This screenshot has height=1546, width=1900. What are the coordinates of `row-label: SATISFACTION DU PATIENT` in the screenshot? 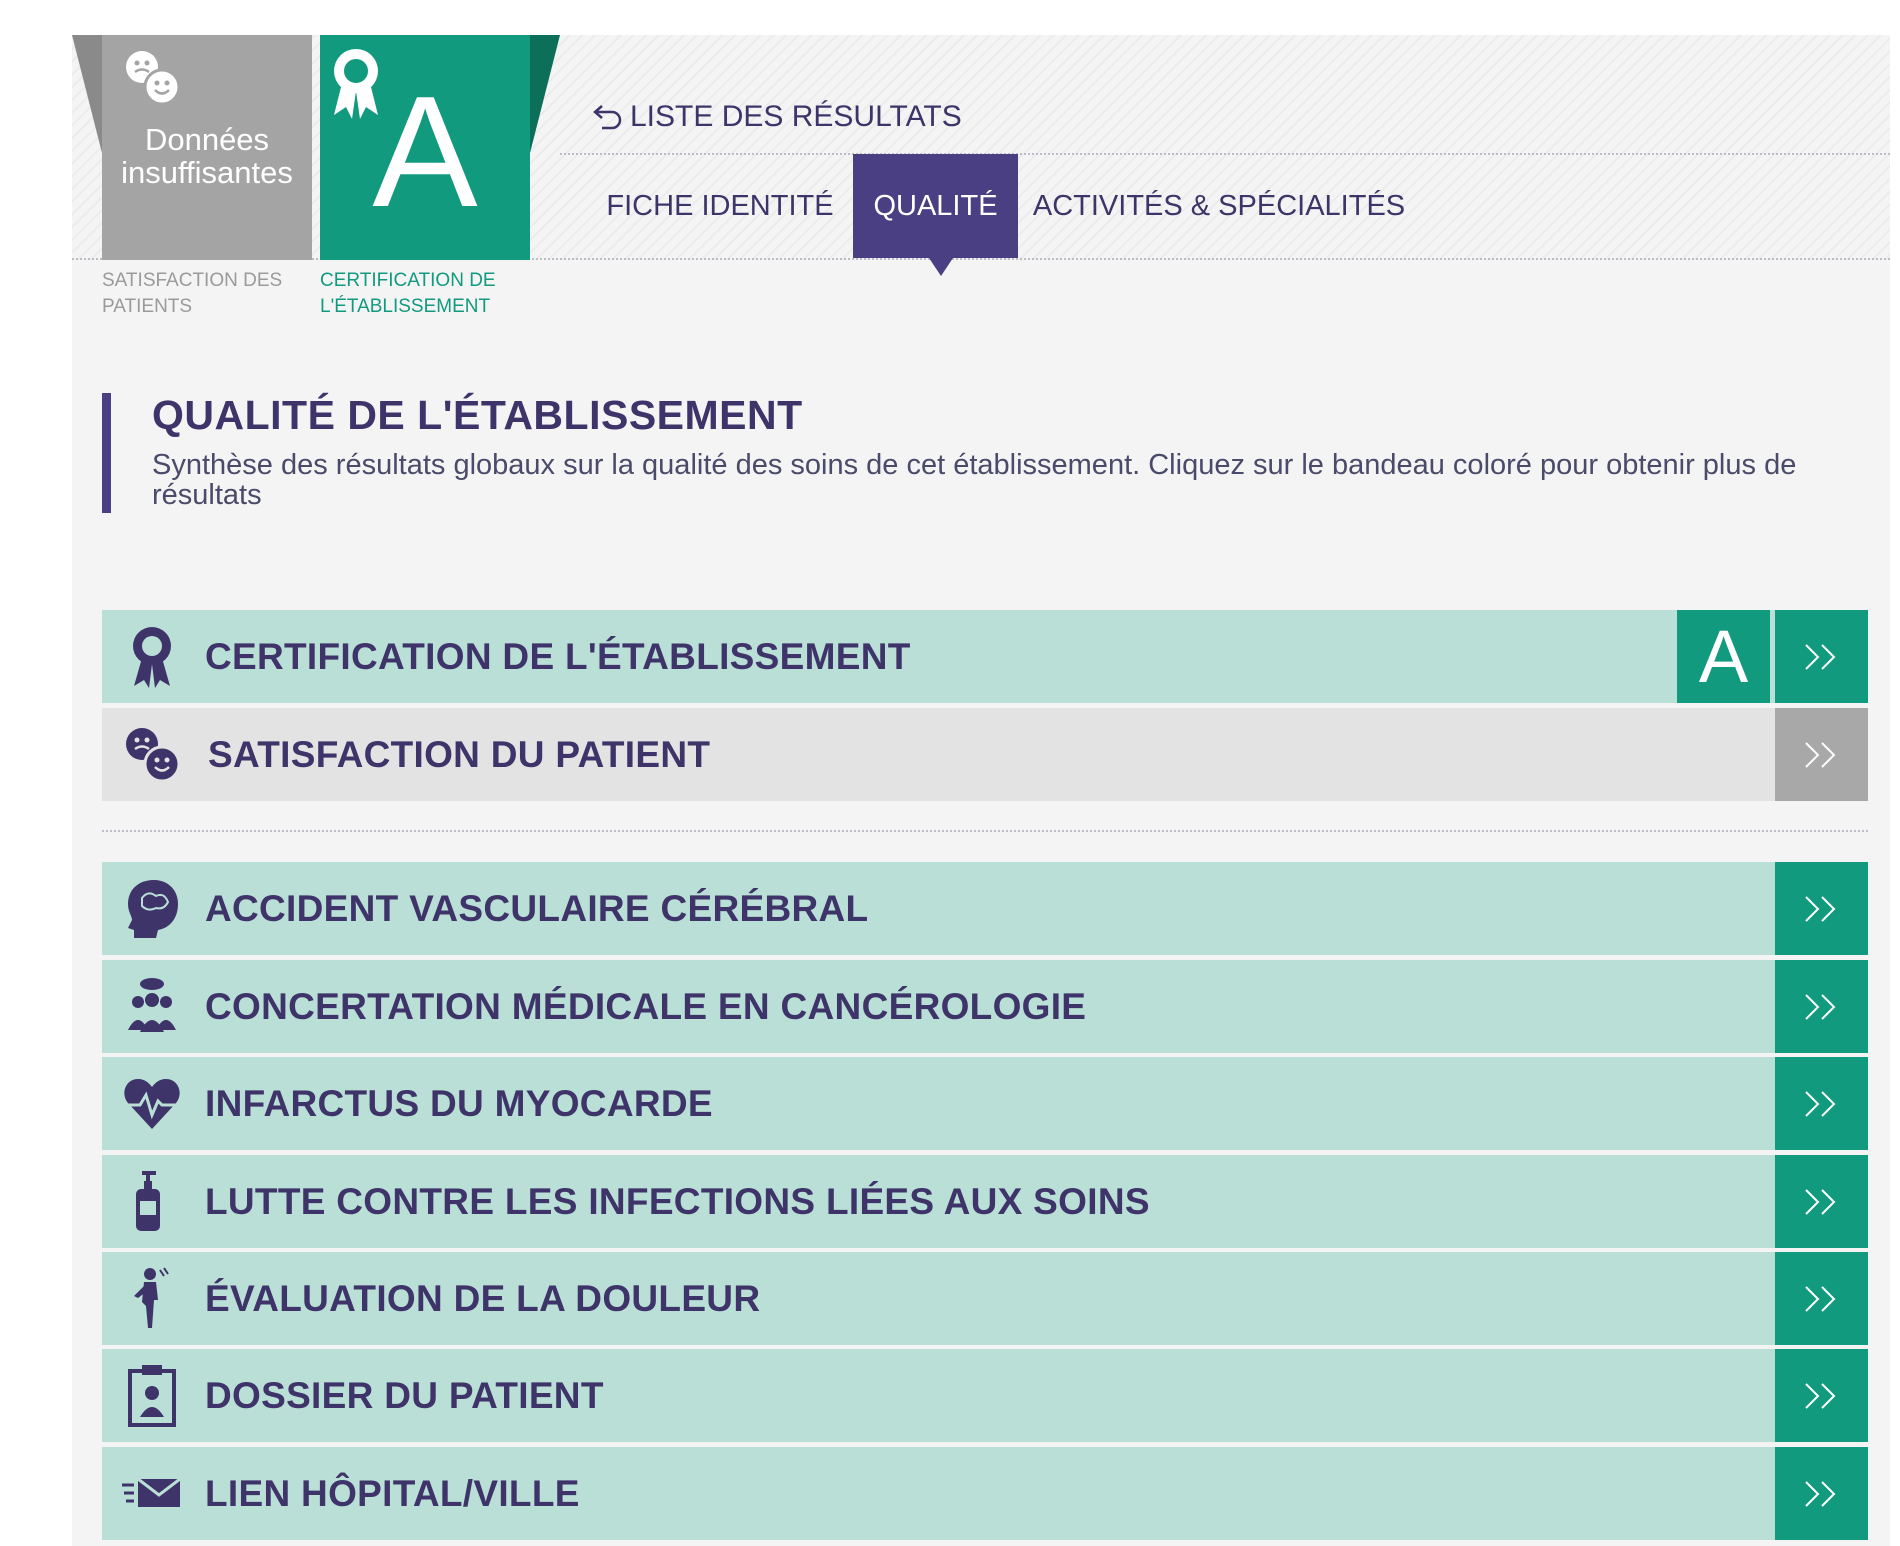 It's located at (459, 754).